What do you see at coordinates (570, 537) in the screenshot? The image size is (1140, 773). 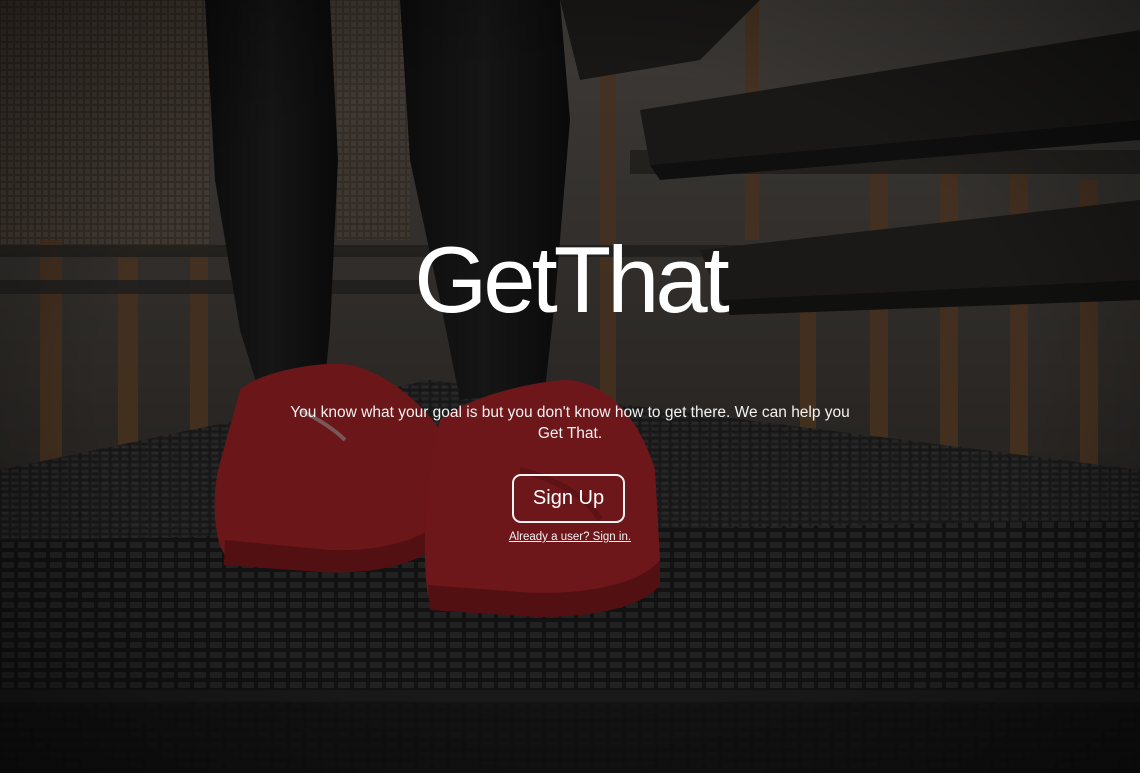 I see `signin-link: Already a user? Sign in.` at bounding box center [570, 537].